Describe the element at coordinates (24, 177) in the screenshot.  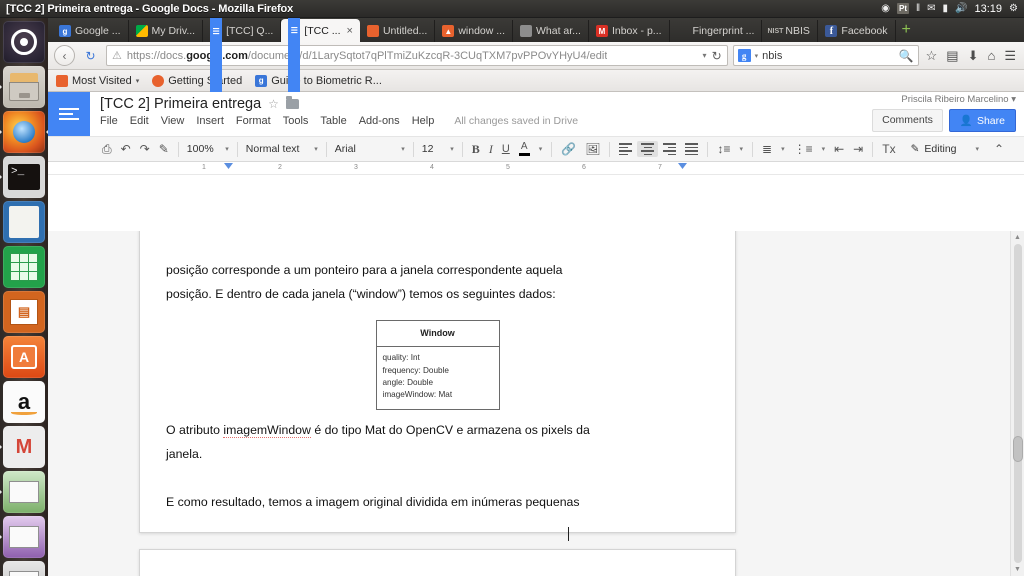
I see `launcher-item-terminal: >_` at that location.